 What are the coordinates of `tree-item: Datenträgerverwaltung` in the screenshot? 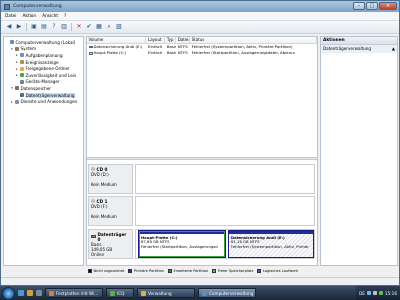 It's located at (43, 95).